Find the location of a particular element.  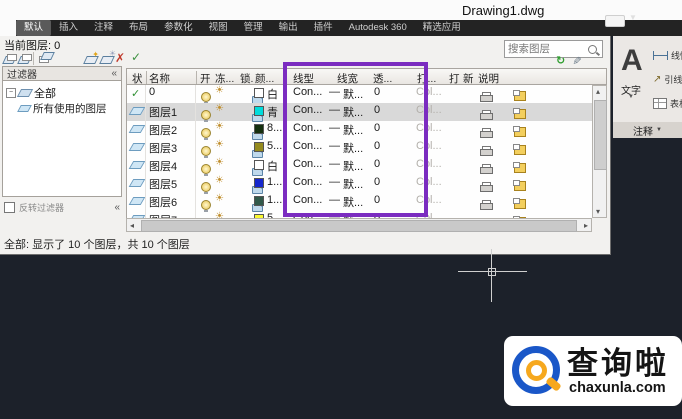

tree-expand-icon: − is located at coordinates (11, 93).